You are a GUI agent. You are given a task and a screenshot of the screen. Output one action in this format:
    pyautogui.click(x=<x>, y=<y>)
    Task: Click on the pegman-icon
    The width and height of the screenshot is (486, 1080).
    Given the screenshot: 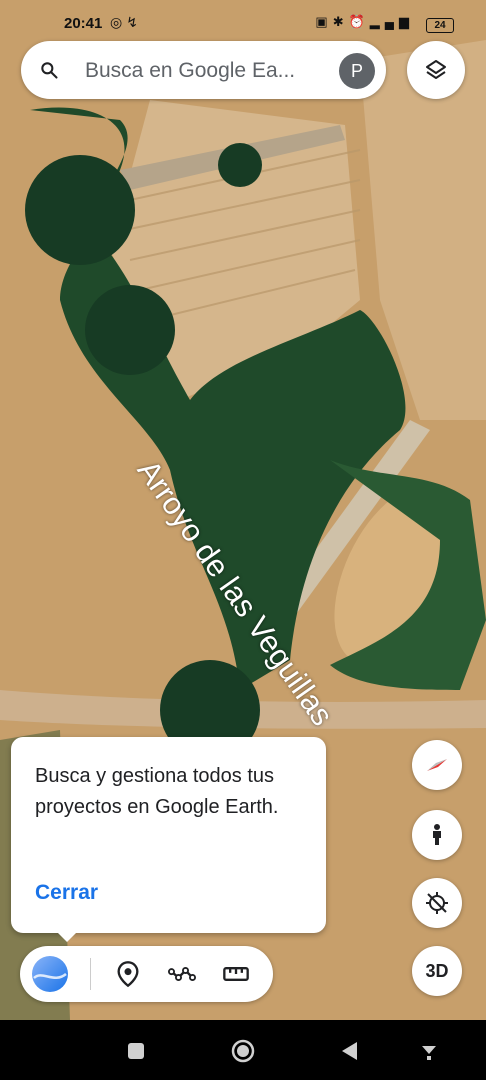 What is the action you would take?
    pyautogui.click(x=437, y=834)
    